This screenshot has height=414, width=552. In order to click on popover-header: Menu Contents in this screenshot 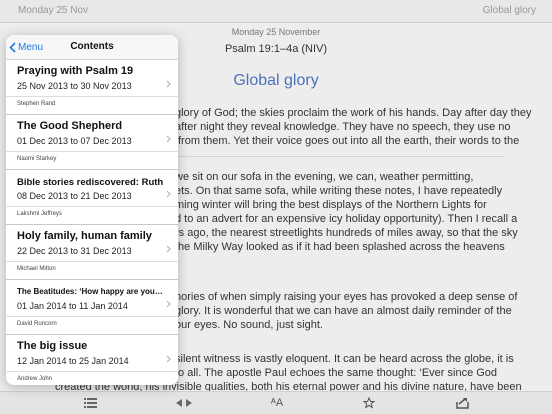, I will do `click(92, 47)`.